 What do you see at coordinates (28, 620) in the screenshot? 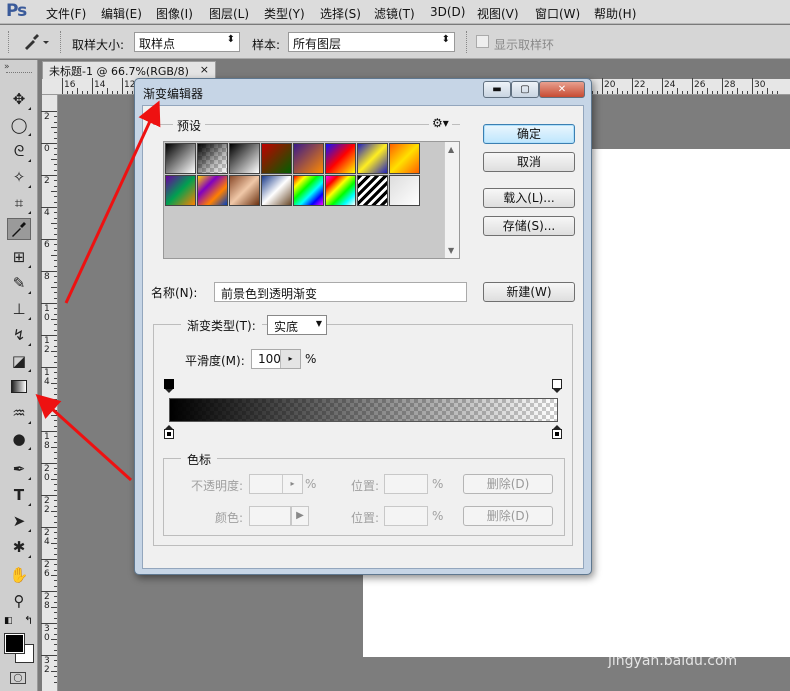
I see `swap-colors-icon: ↰` at bounding box center [28, 620].